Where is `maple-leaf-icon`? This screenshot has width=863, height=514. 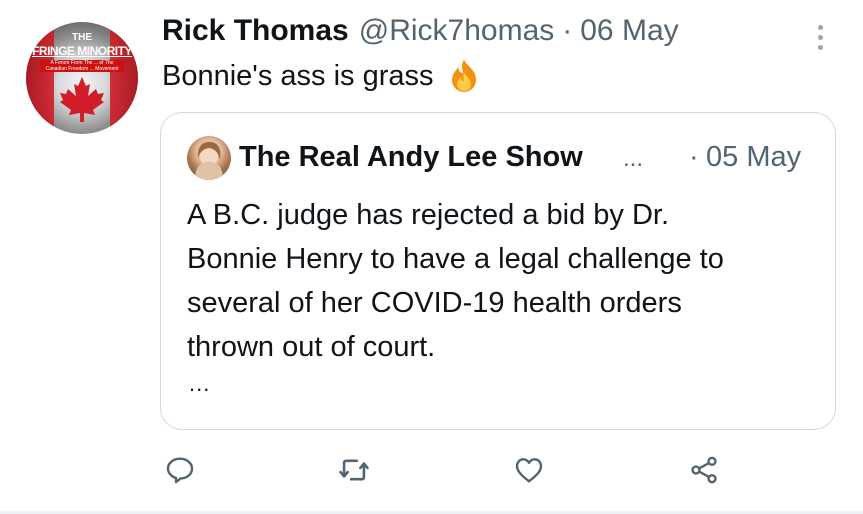
maple-leaf-icon is located at coordinates (82, 99).